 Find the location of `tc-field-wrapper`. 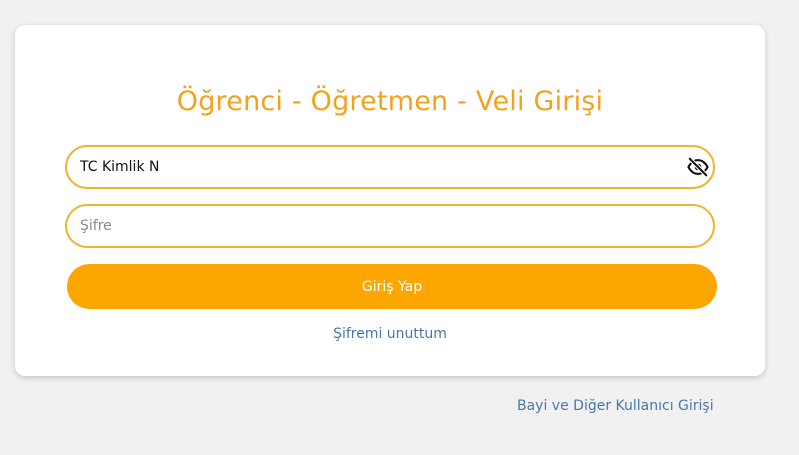

tc-field-wrapper is located at coordinates (390, 167).